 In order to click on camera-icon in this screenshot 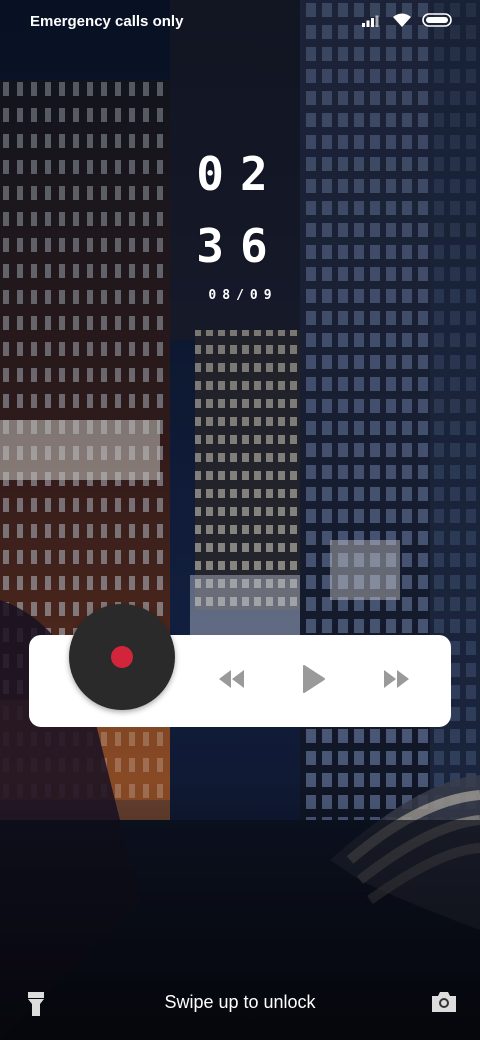, I will do `click(444, 1005)`.